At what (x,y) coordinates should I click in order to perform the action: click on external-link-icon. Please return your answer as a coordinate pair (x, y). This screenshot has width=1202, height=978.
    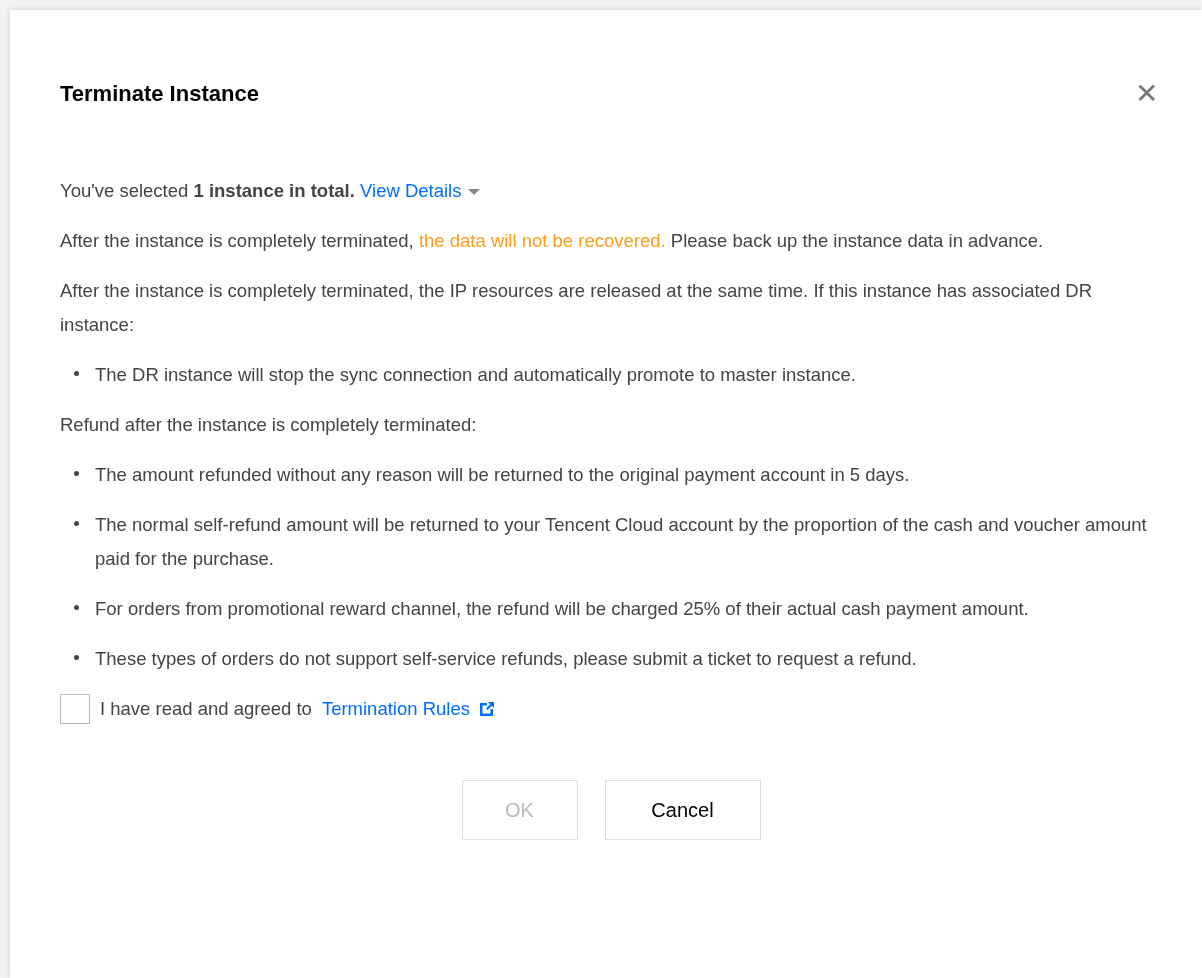
    Looking at the image, I should click on (486, 709).